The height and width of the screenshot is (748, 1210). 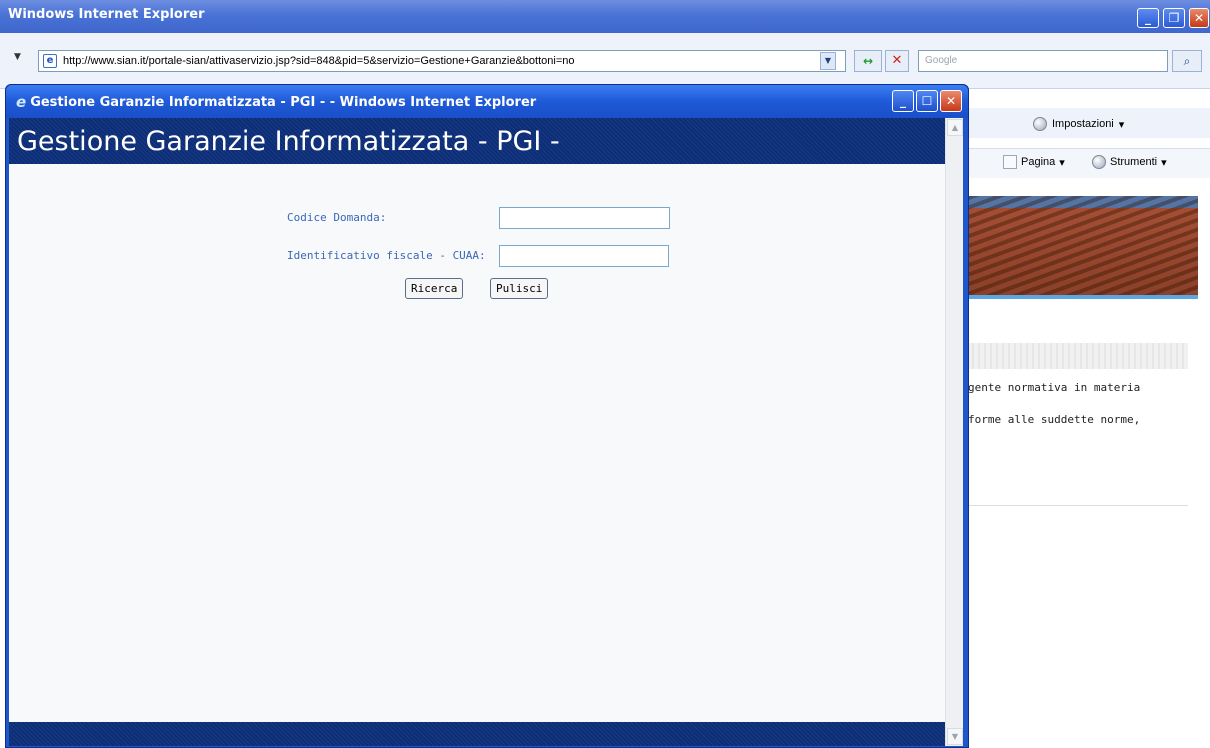 I want to click on maximize-icon: ☐, so click(x=927, y=101).